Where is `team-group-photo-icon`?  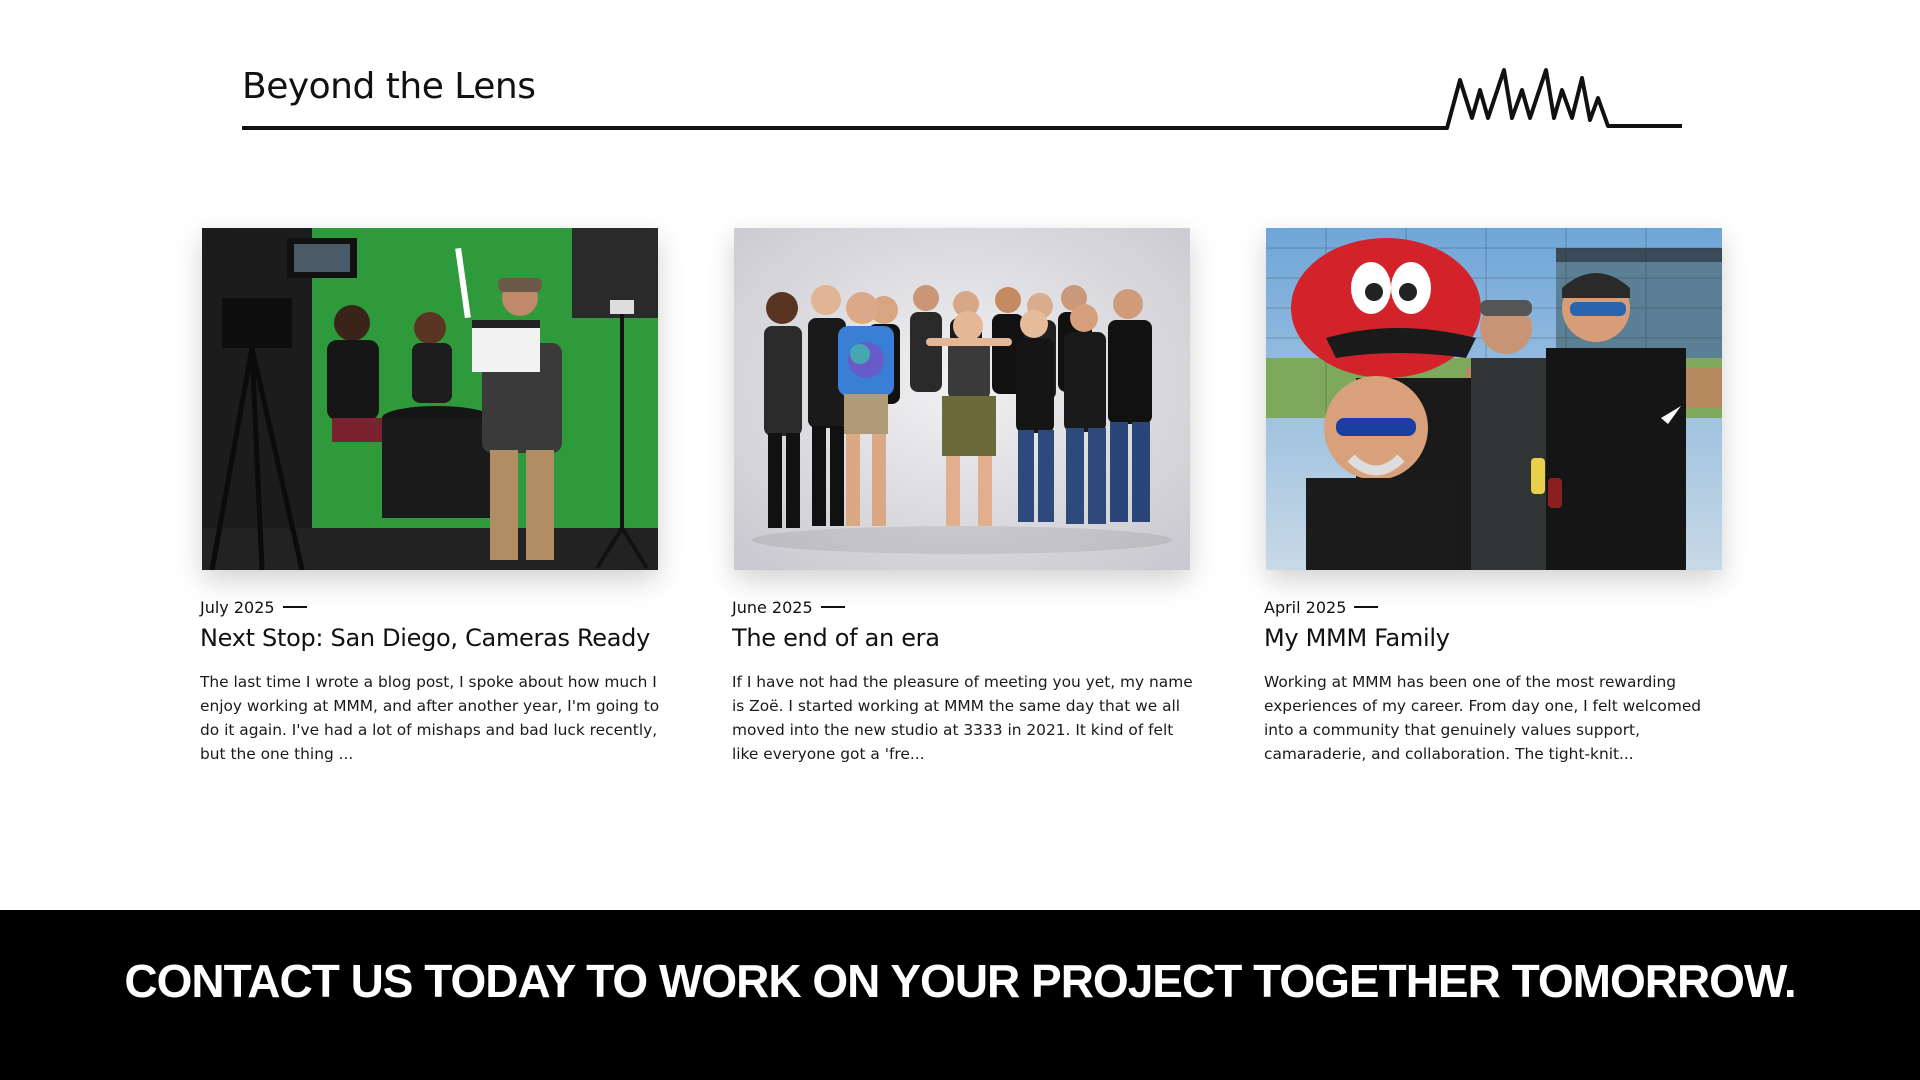
team-group-photo-icon is located at coordinates (962, 399).